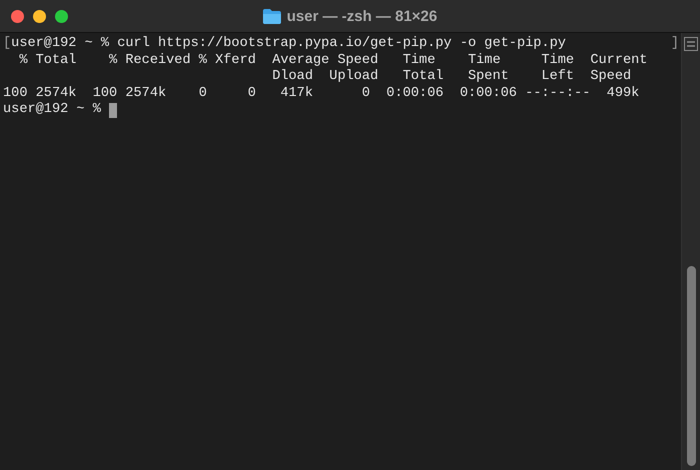 The image size is (700, 470). What do you see at coordinates (674, 44) in the screenshot?
I see `prompt-mark: ]` at bounding box center [674, 44].